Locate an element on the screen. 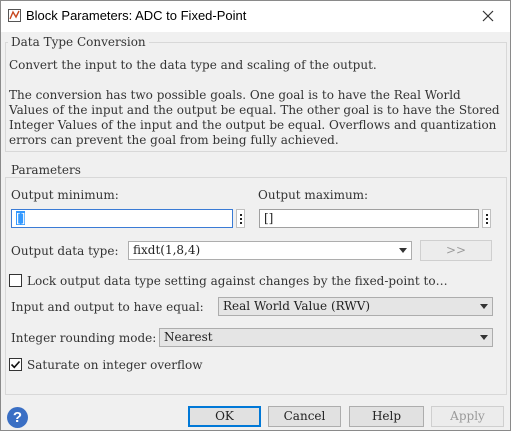 The image size is (511, 431). equal-value: Real World Value (RWV) is located at coordinates (297, 306).